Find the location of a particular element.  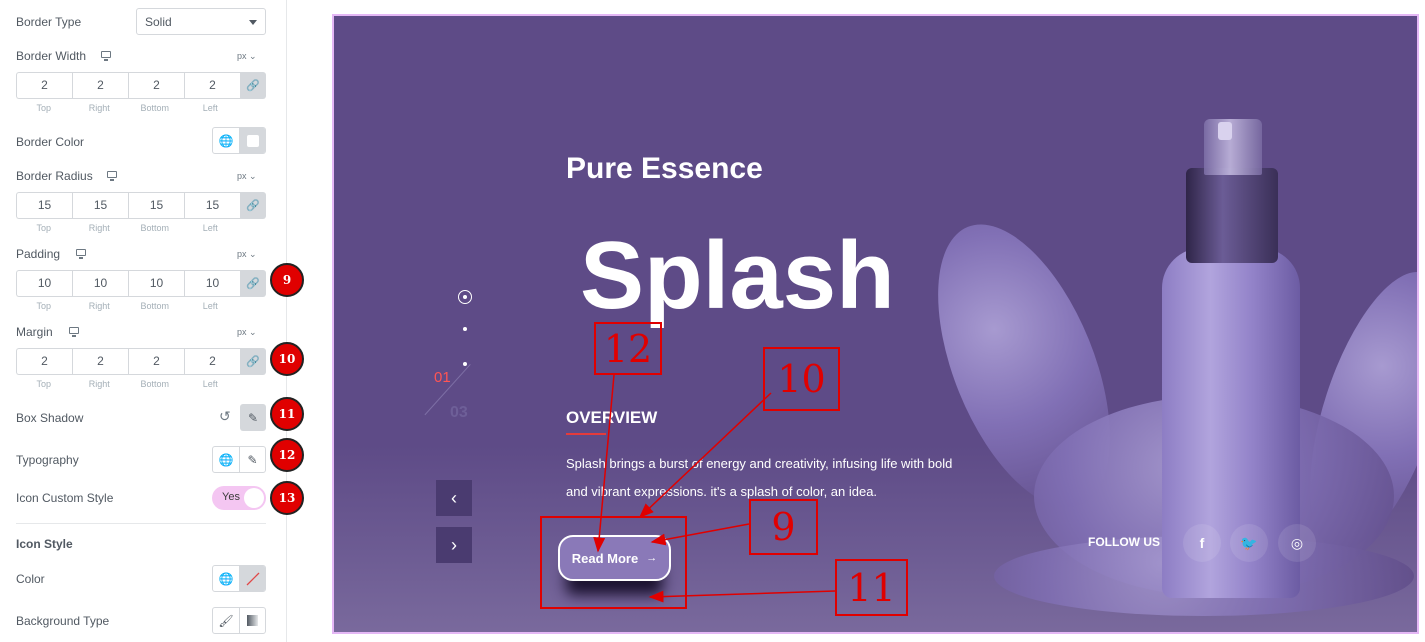

overview-heading: OVERVIEW is located at coordinates (612, 417).